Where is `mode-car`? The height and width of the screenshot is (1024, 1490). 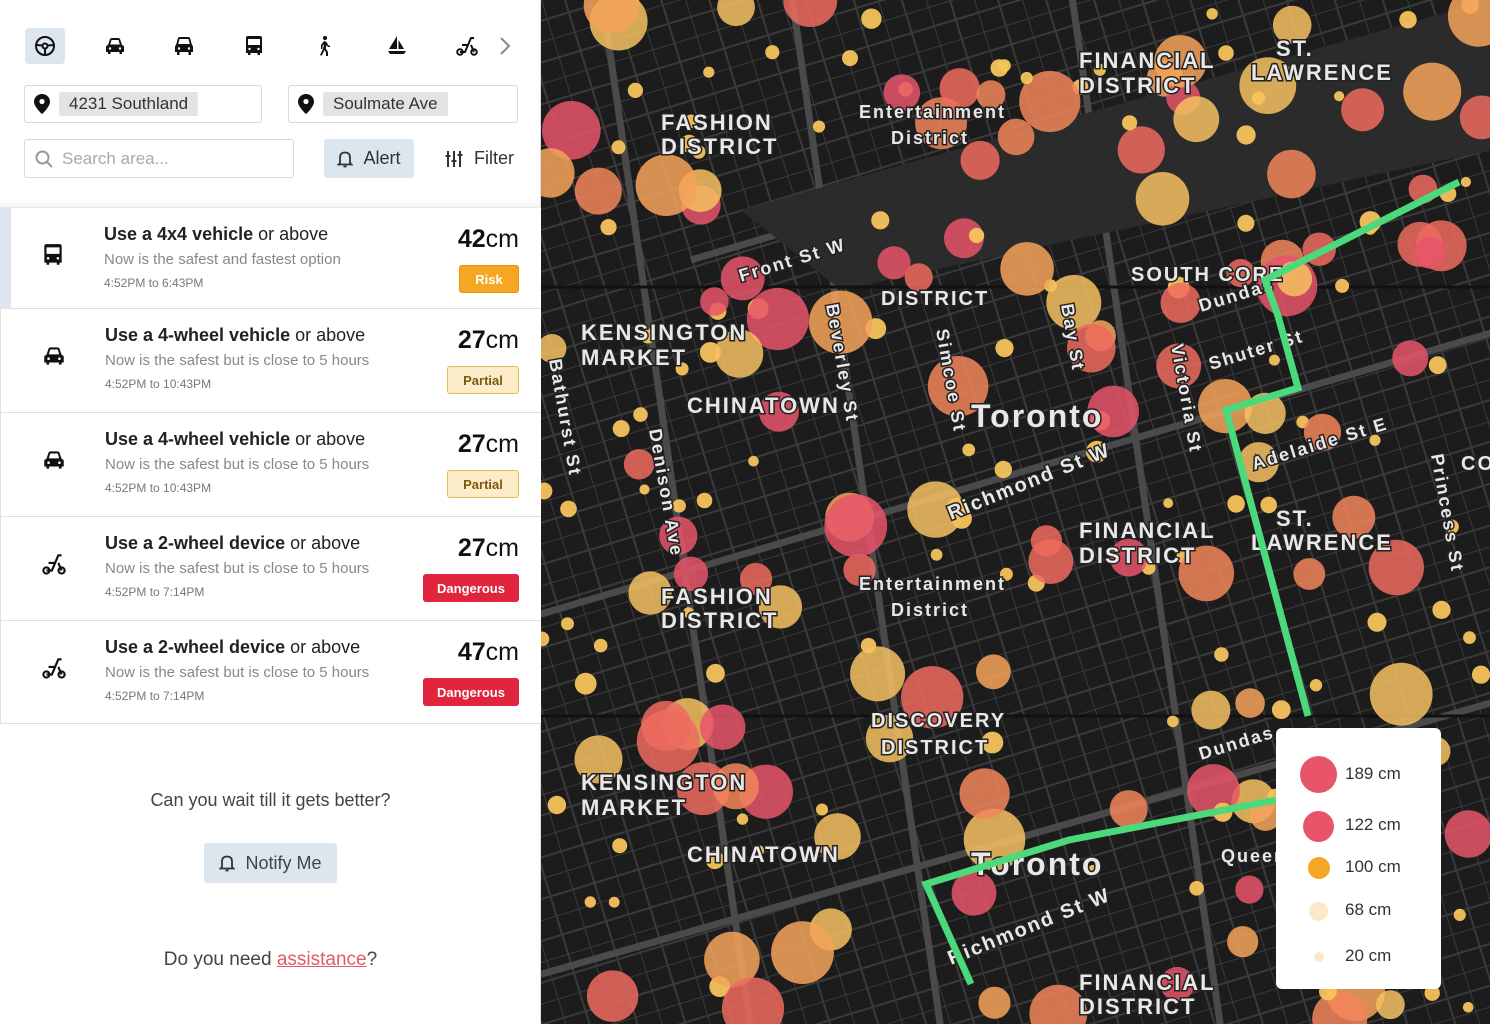 mode-car is located at coordinates (115, 46).